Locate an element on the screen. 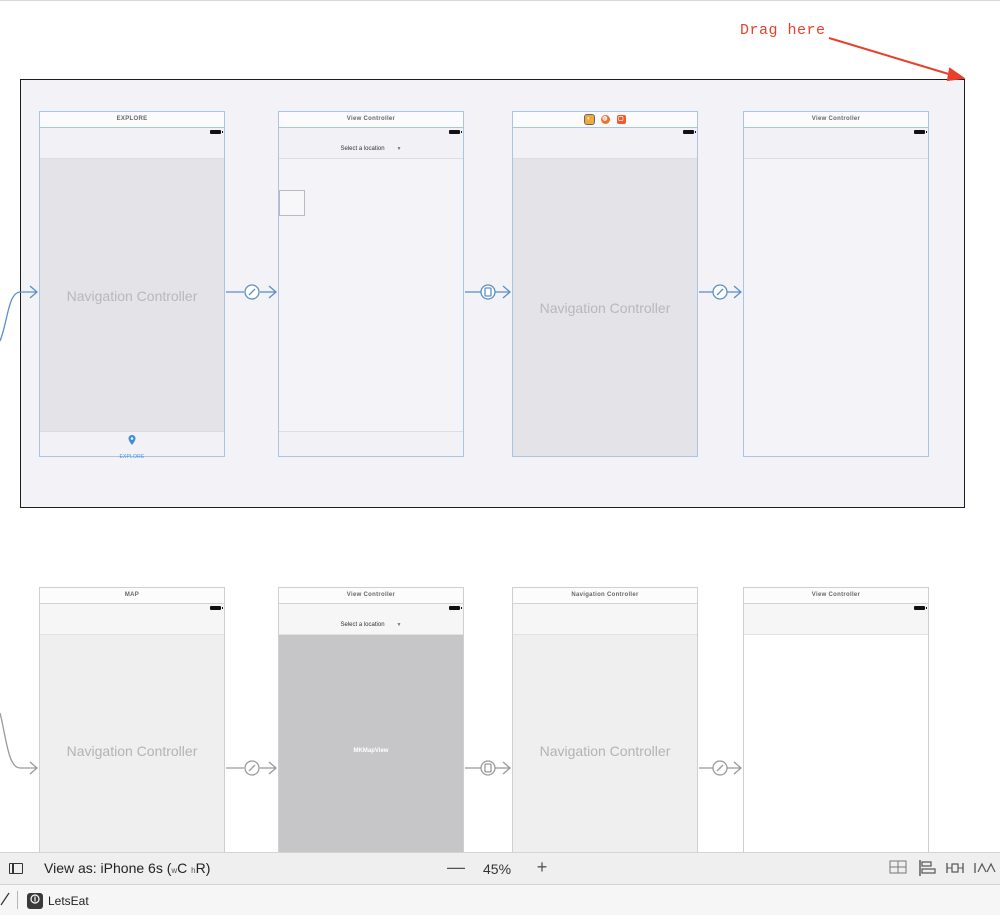  align-icon is located at coordinates (927, 869).